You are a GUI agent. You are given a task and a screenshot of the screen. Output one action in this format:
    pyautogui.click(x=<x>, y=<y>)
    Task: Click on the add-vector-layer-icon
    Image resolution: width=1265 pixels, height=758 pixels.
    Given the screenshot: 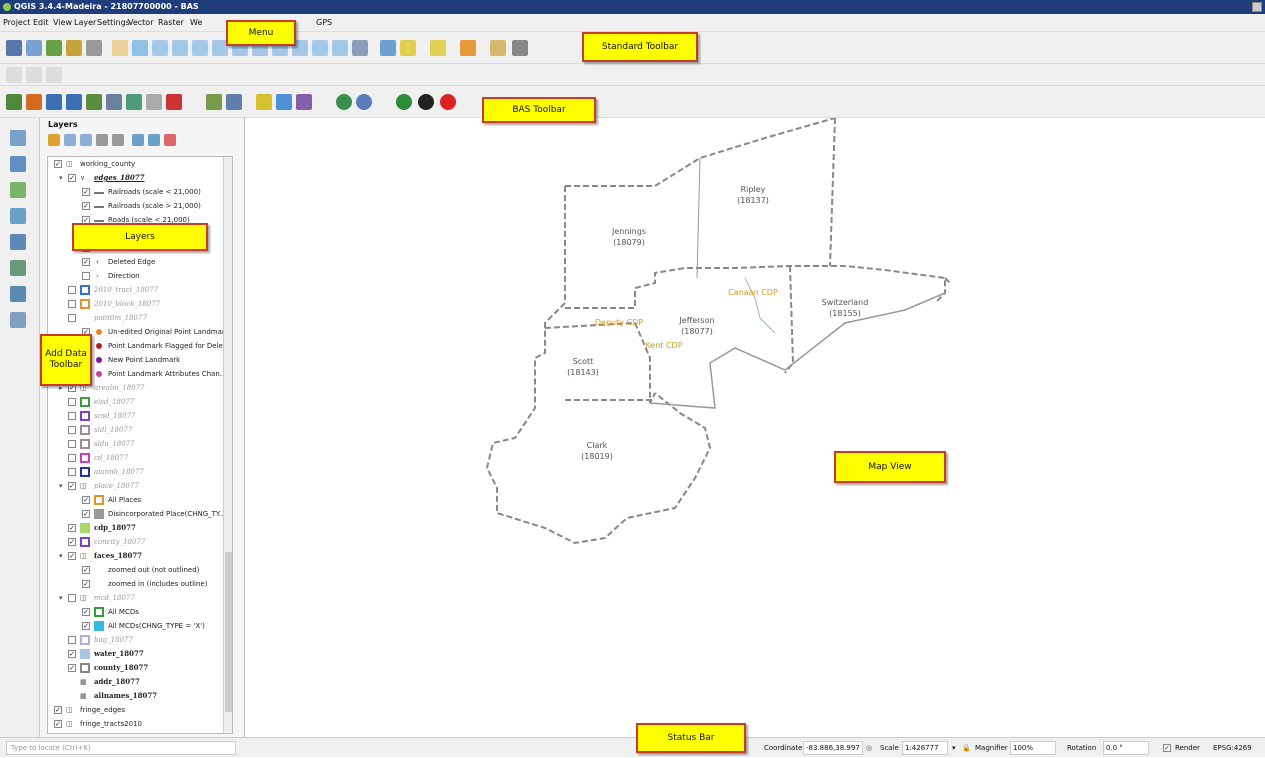 What is the action you would take?
    pyautogui.click(x=18, y=138)
    